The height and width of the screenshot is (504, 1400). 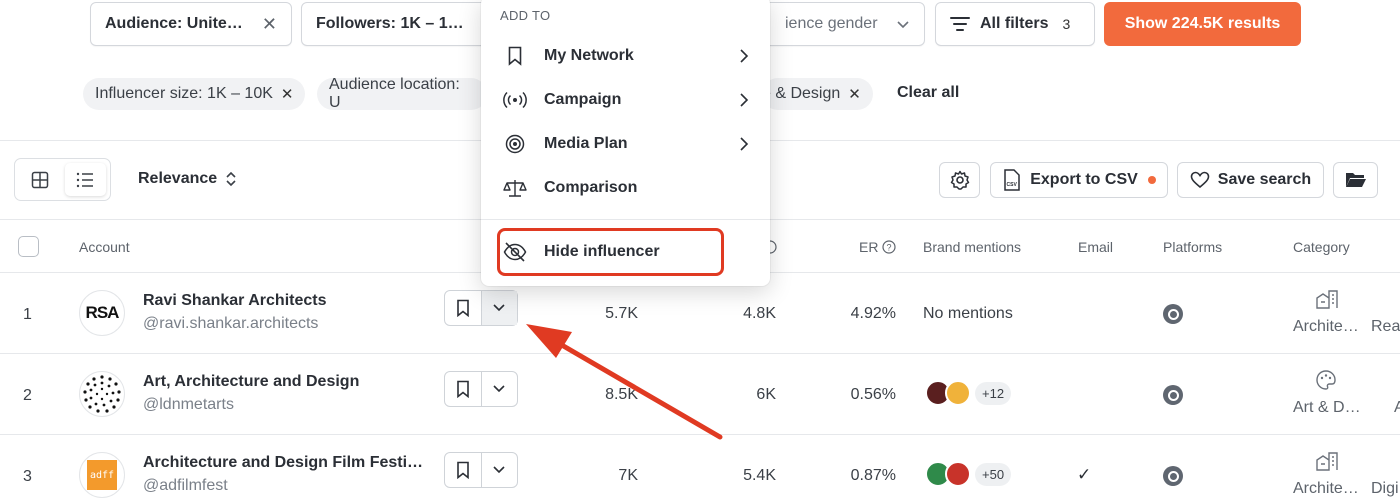 I want to click on er-value: 0.56%, so click(x=873, y=394).